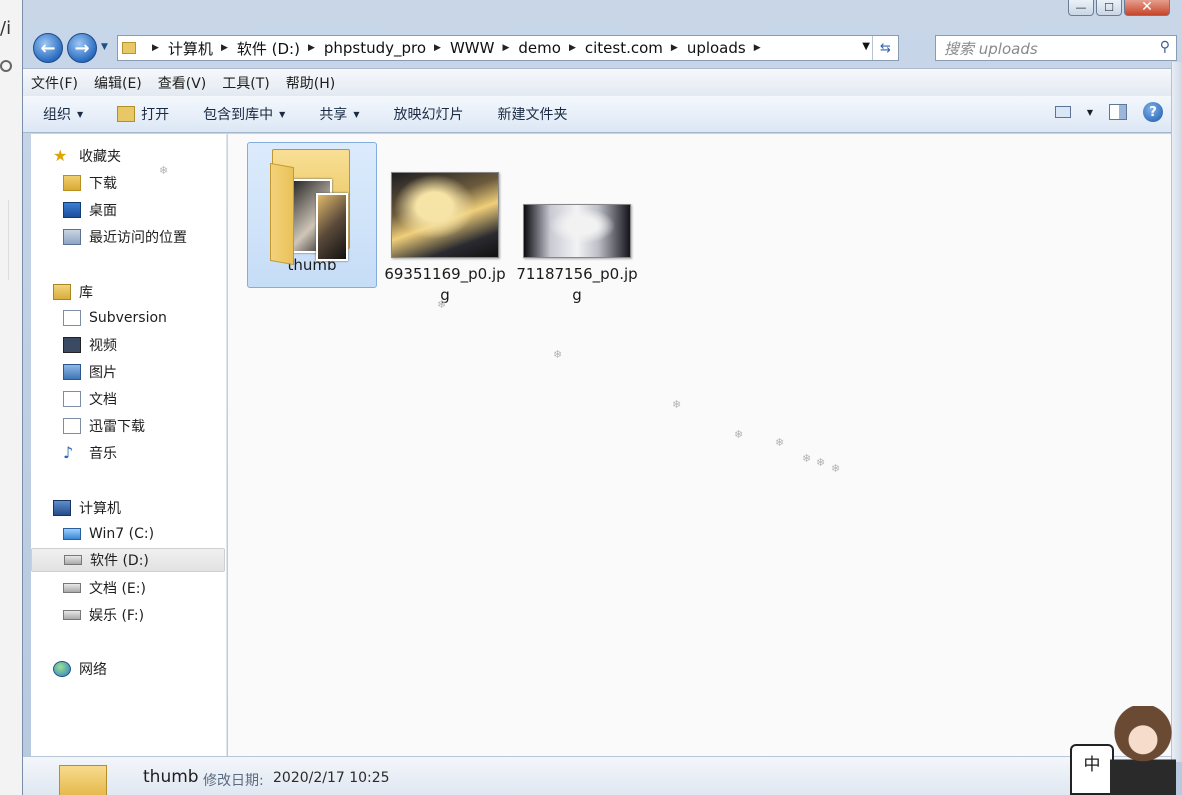 The height and width of the screenshot is (795, 1182). Describe the element at coordinates (1062, 112) in the screenshot. I see `change-view-icon` at that location.